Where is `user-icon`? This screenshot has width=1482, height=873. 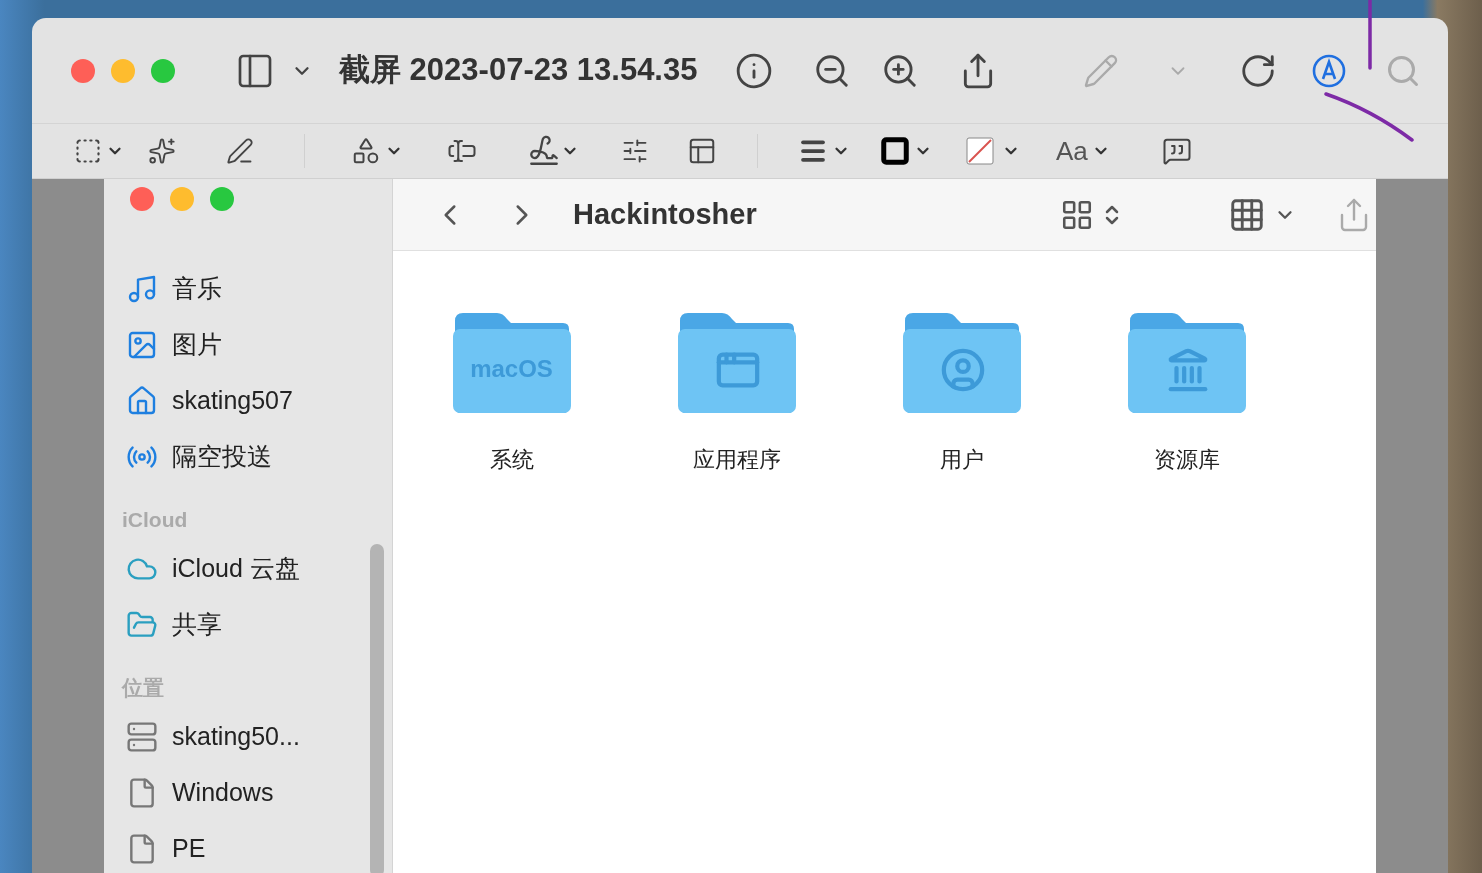
user-icon is located at coordinates (962, 370).